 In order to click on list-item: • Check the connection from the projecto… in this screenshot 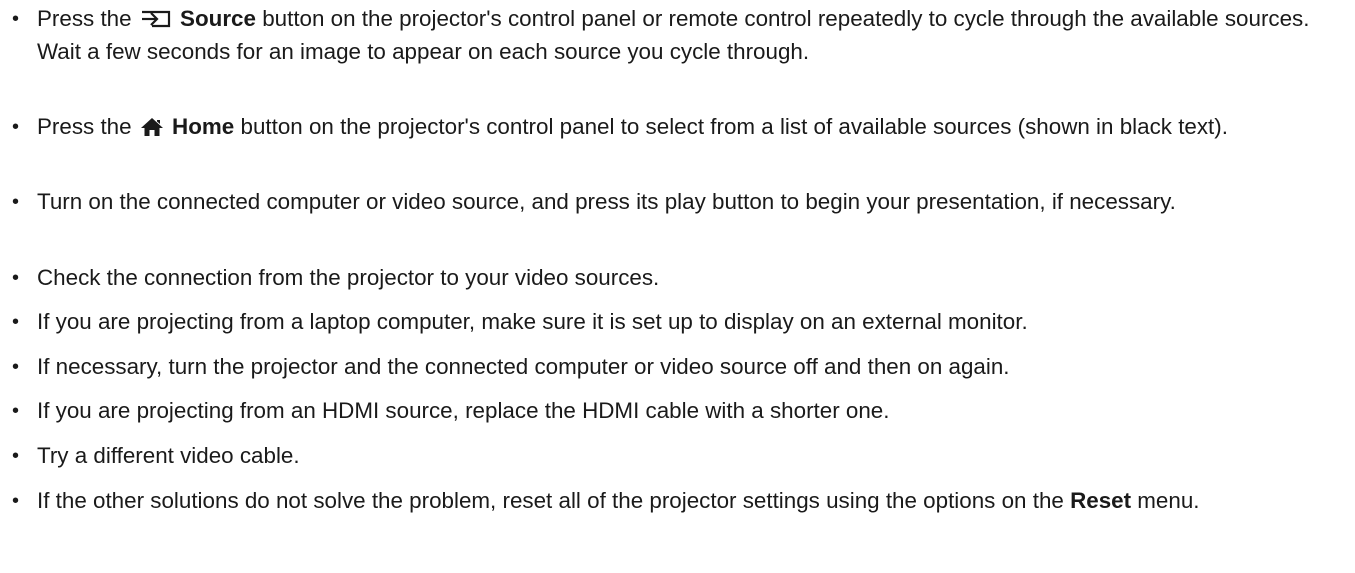, I will do `click(677, 278)`.